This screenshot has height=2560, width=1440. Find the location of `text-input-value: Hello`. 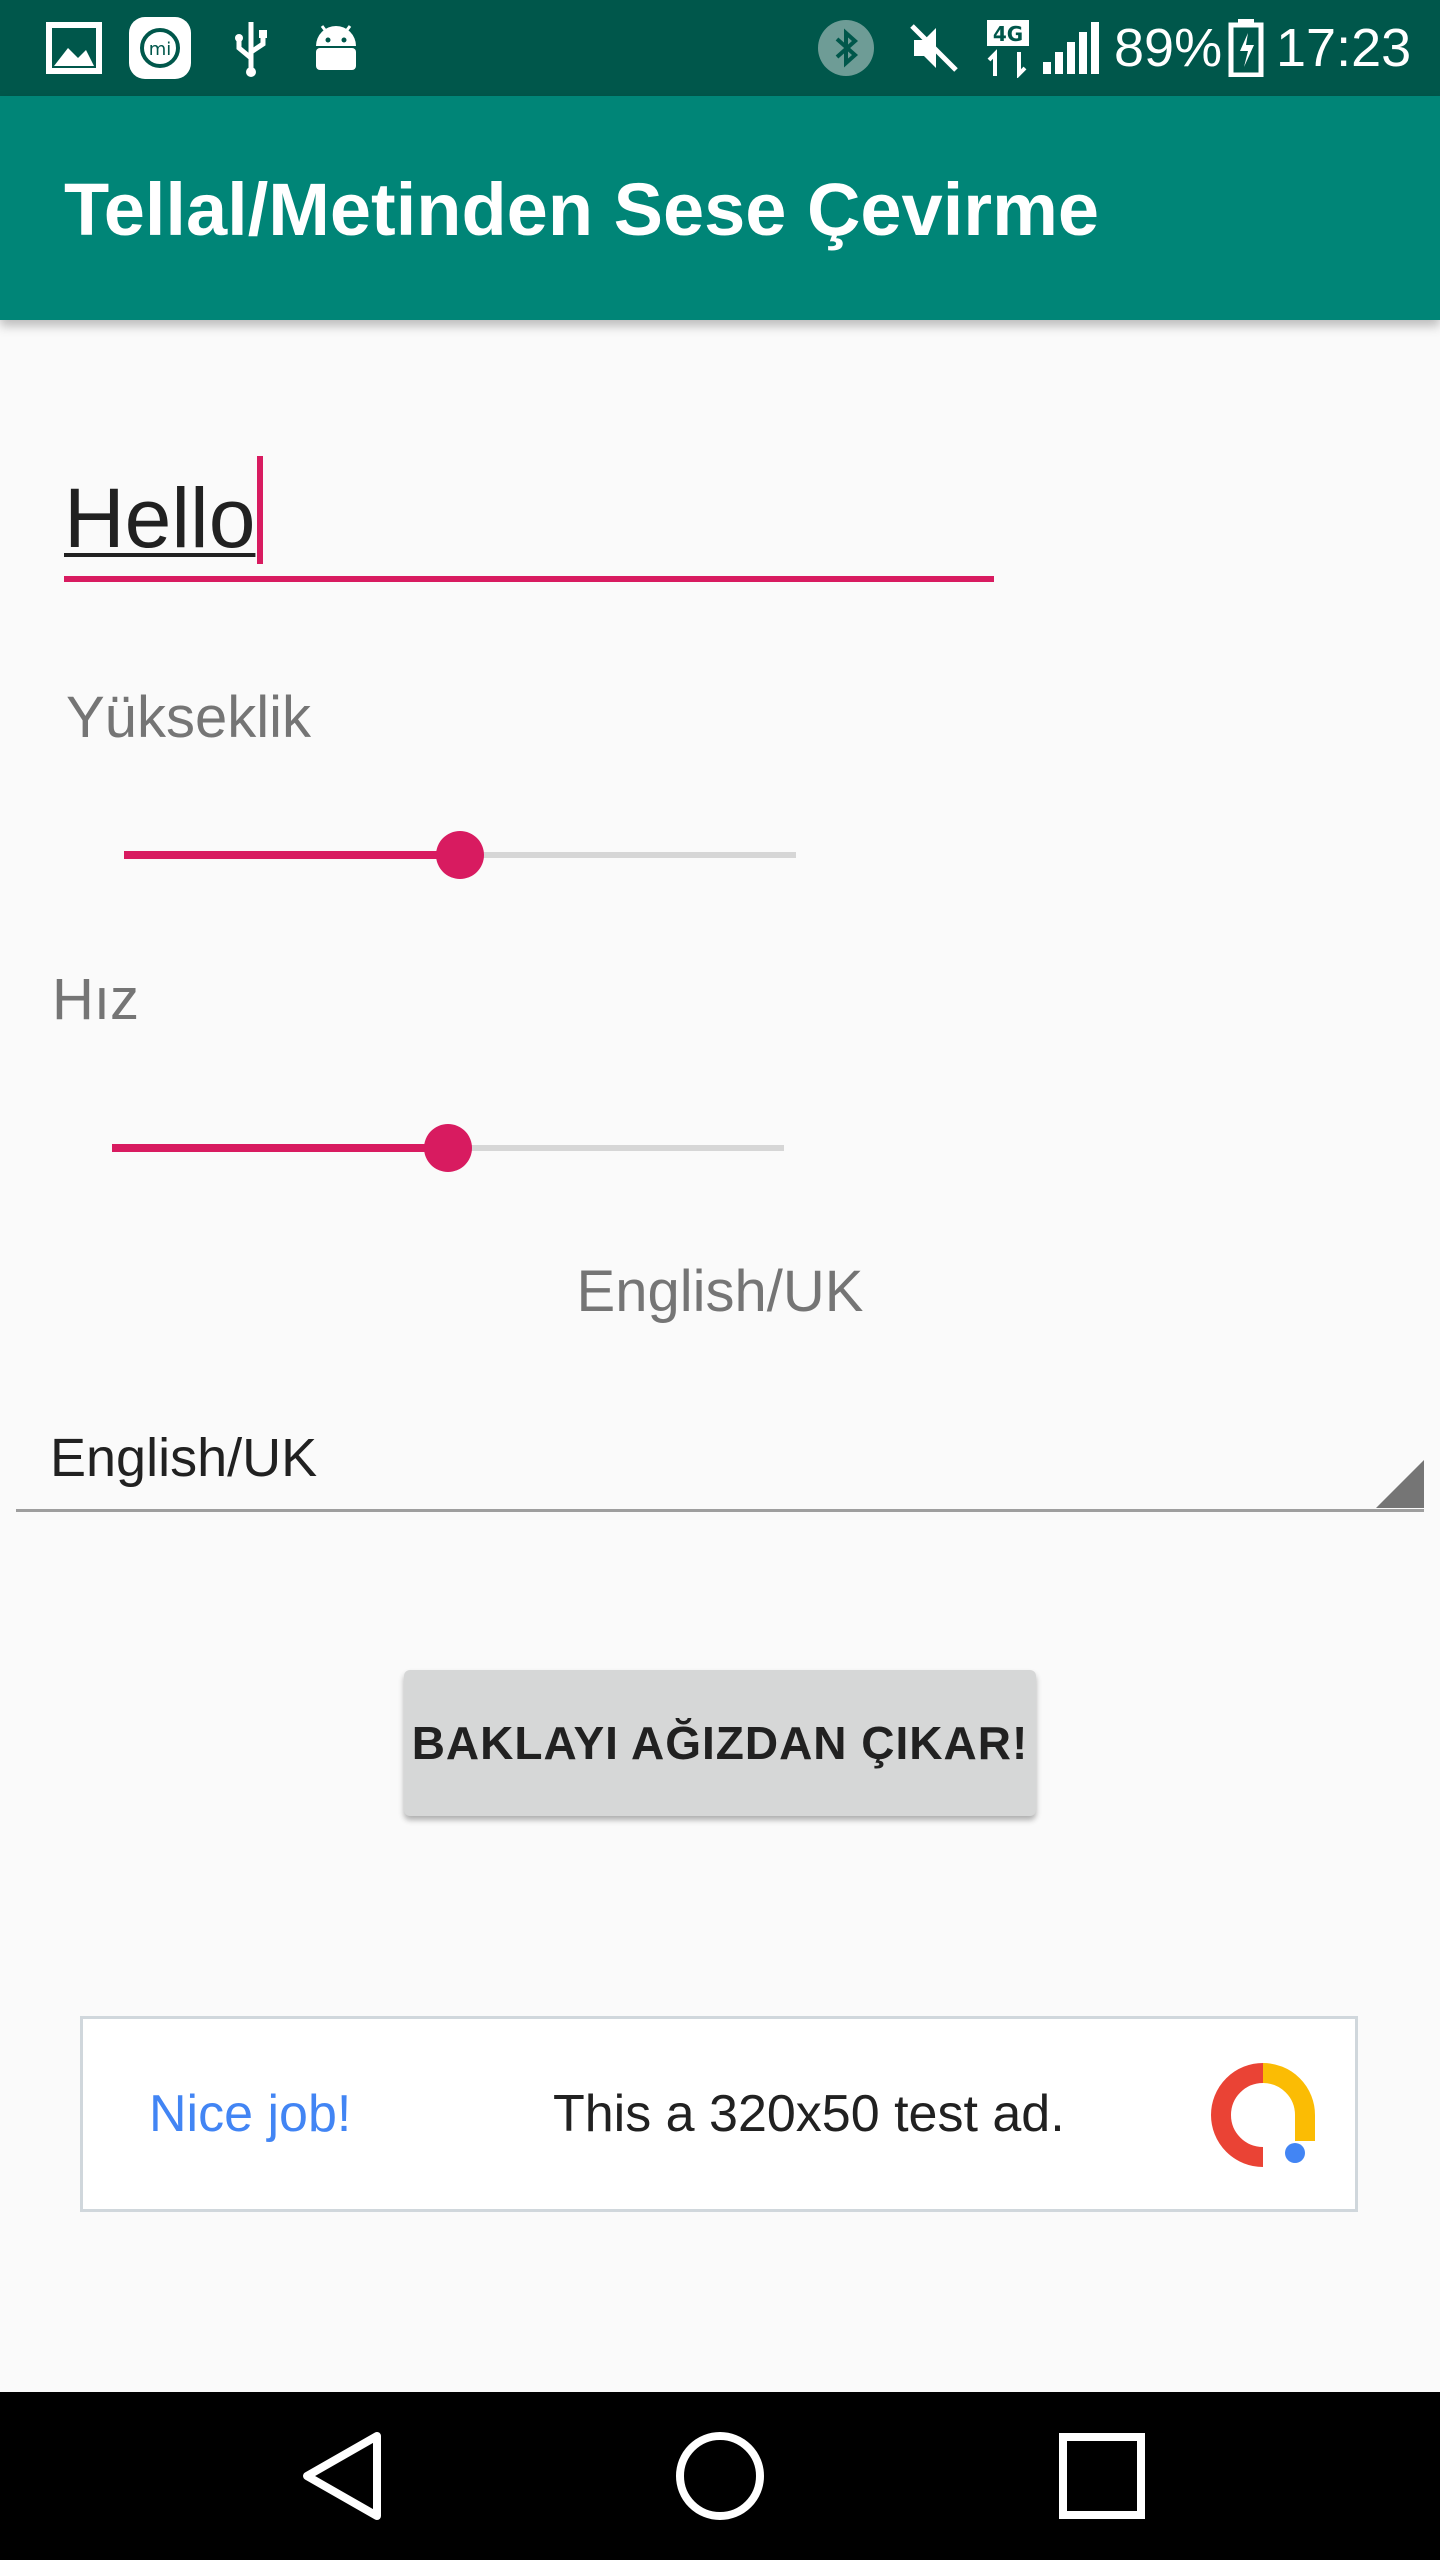

text-input-value: Hello is located at coordinates (159, 518).